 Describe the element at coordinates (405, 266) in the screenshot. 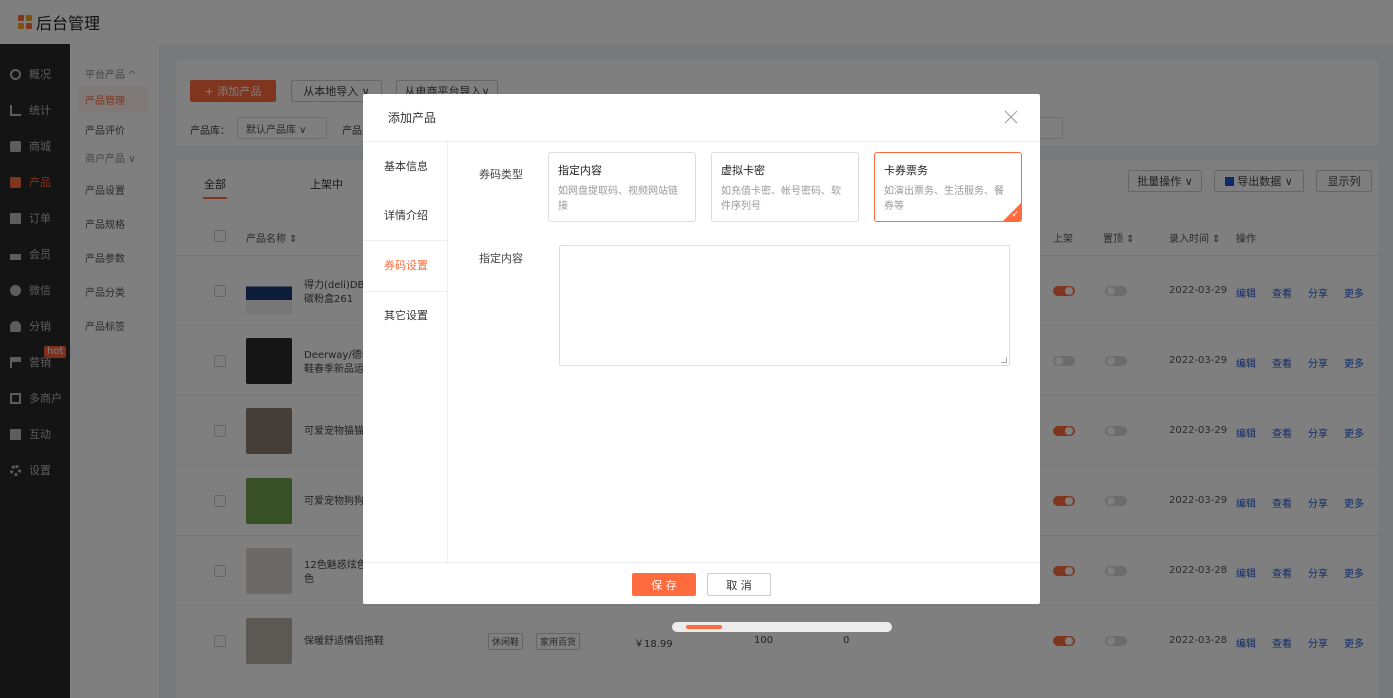

I see `dialog-tab-coupon-settings: 券码设置` at that location.